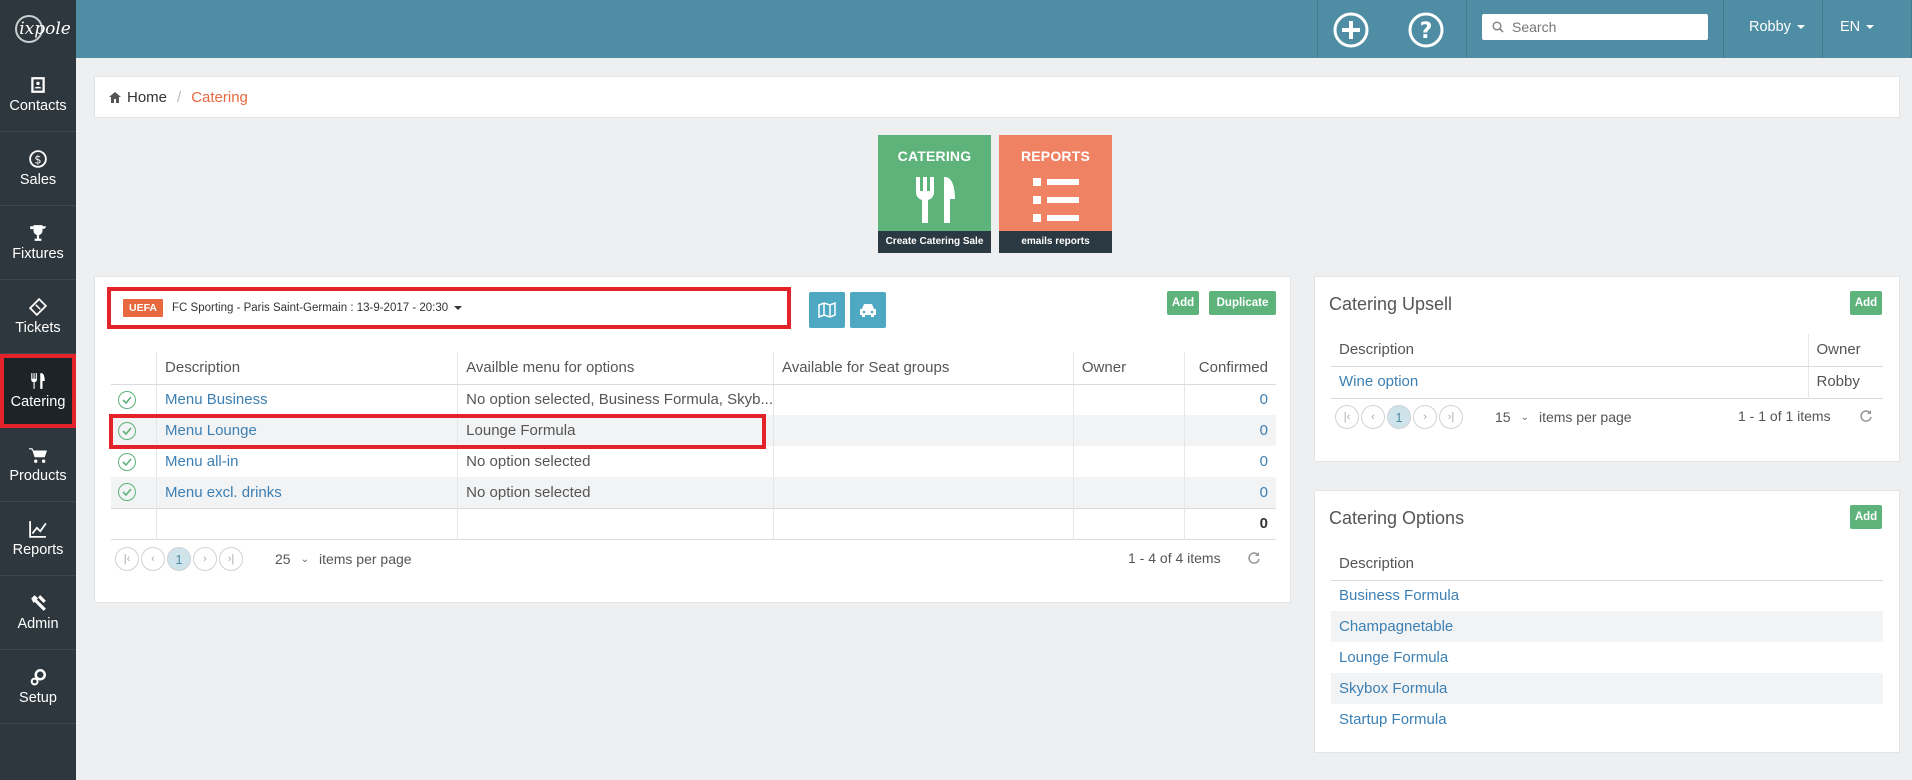 This screenshot has height=780, width=1912. What do you see at coordinates (38, 158) in the screenshot?
I see `dollar-circle-icon: $` at bounding box center [38, 158].